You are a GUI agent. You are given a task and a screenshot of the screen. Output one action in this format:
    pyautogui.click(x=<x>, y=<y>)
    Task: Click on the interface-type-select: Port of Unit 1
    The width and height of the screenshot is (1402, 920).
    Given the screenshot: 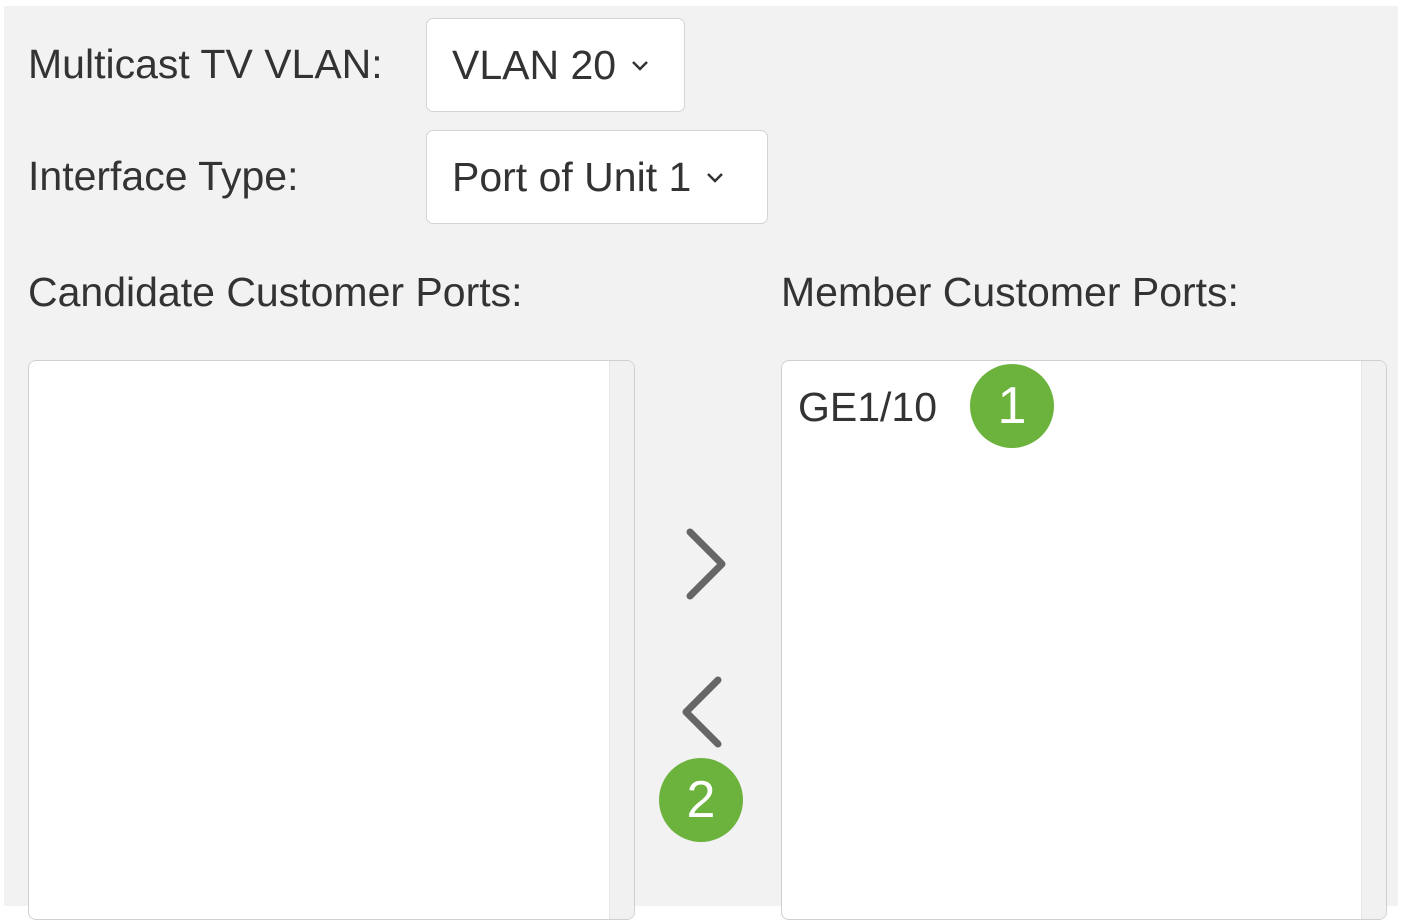 What is the action you would take?
    pyautogui.click(x=597, y=177)
    